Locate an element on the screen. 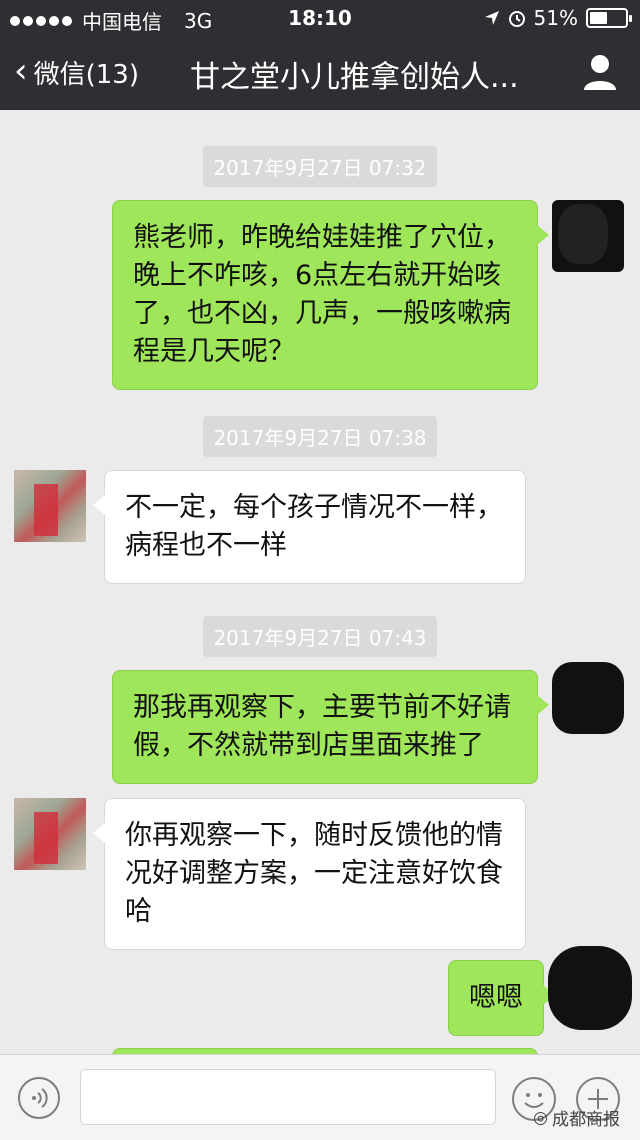 This screenshot has height=1140, width=640. voice-button is located at coordinates (39, 1098).